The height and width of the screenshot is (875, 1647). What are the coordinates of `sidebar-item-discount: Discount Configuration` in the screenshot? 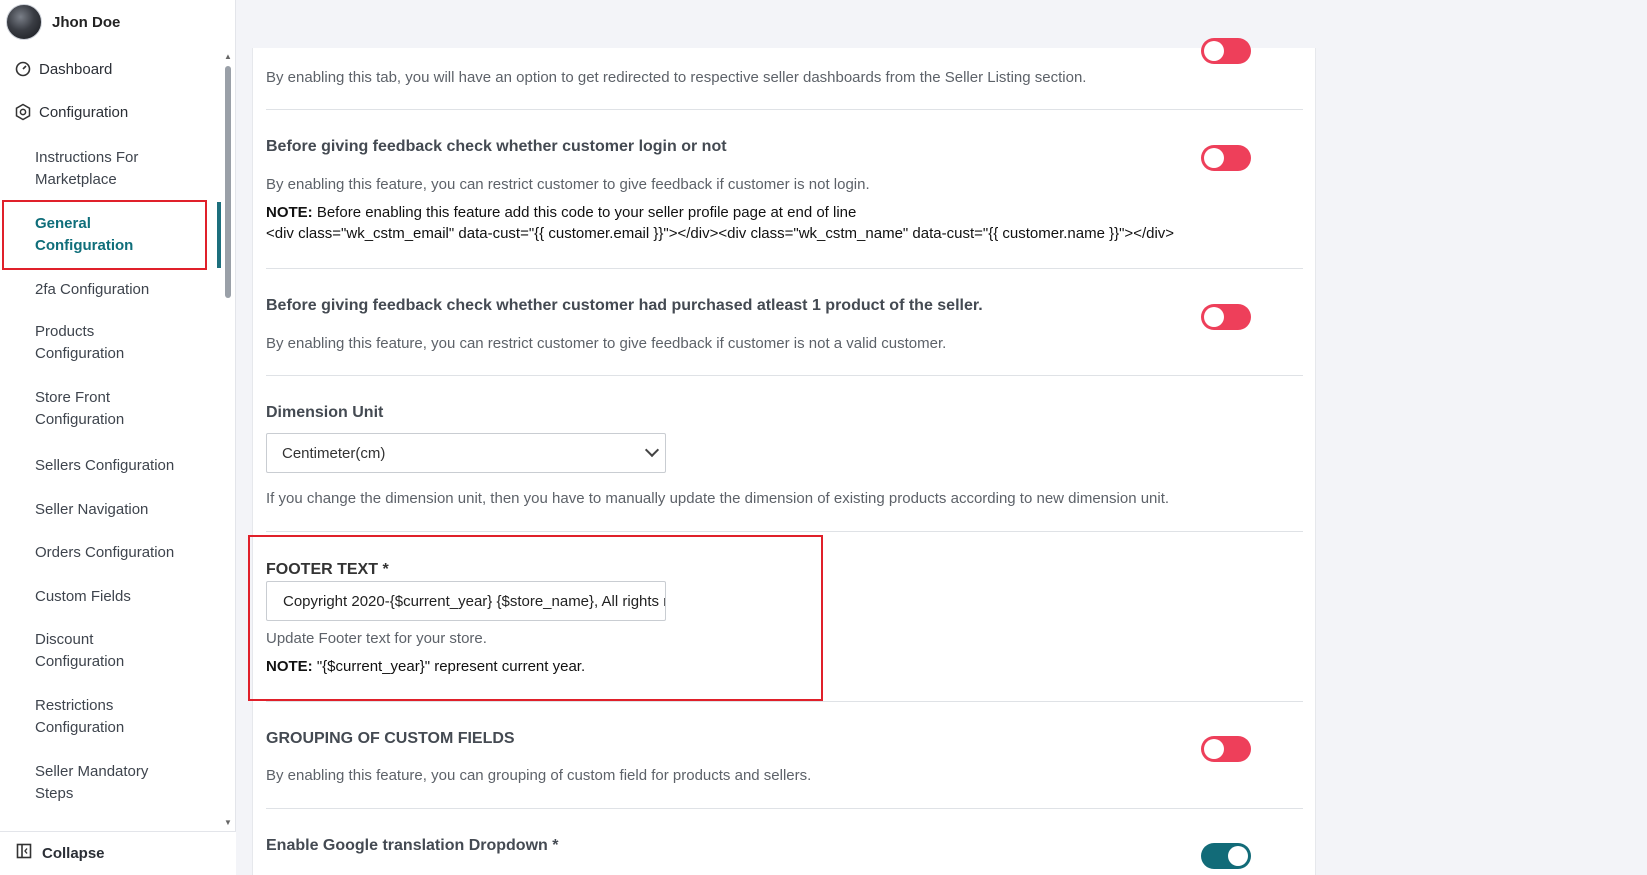 It's located at (79, 651).